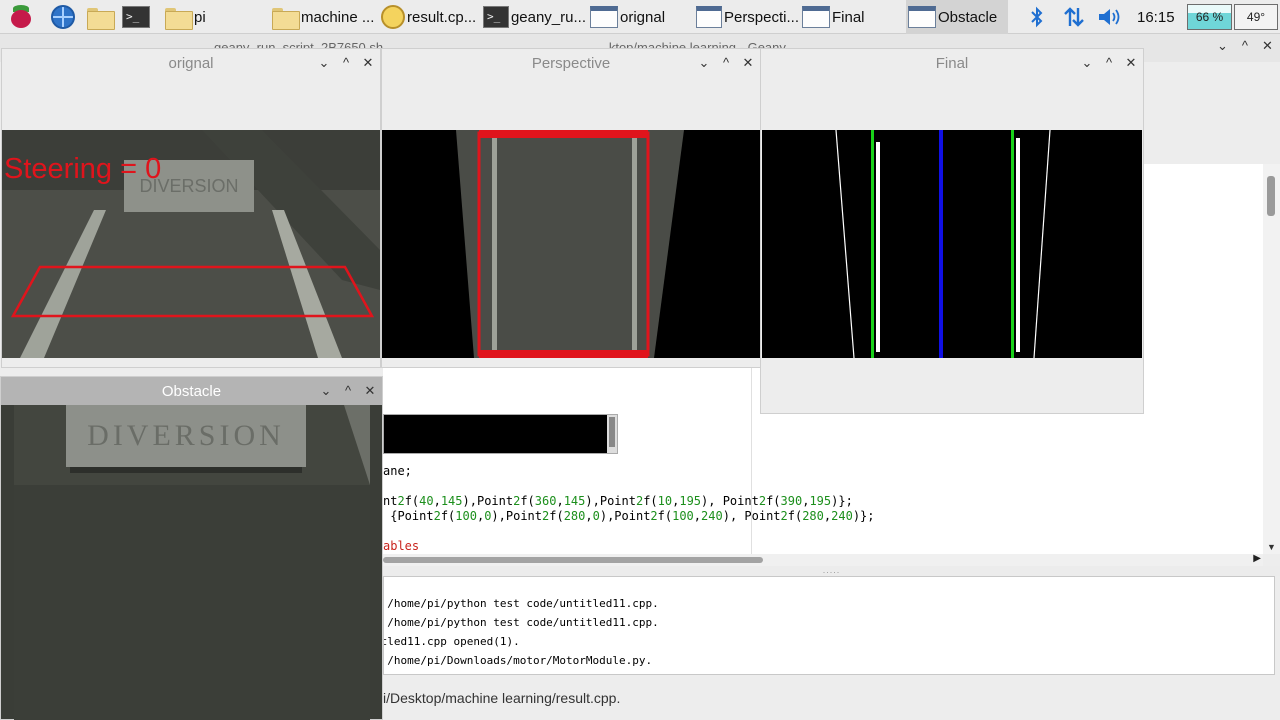 The image size is (1280, 720). Describe the element at coordinates (191, 244) in the screenshot. I see `camera-frame-original: DIVERSION Steering = 0` at that location.